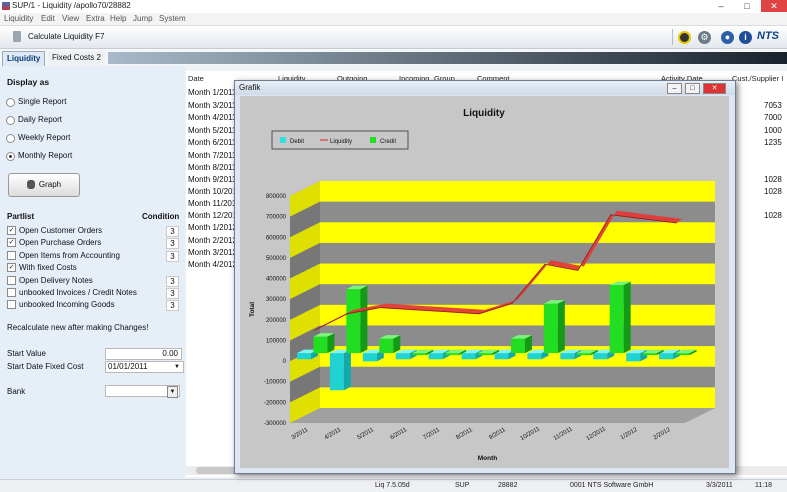  Describe the element at coordinates (214, 215) in the screenshot. I see `table-row: Month 12/2011` at that location.